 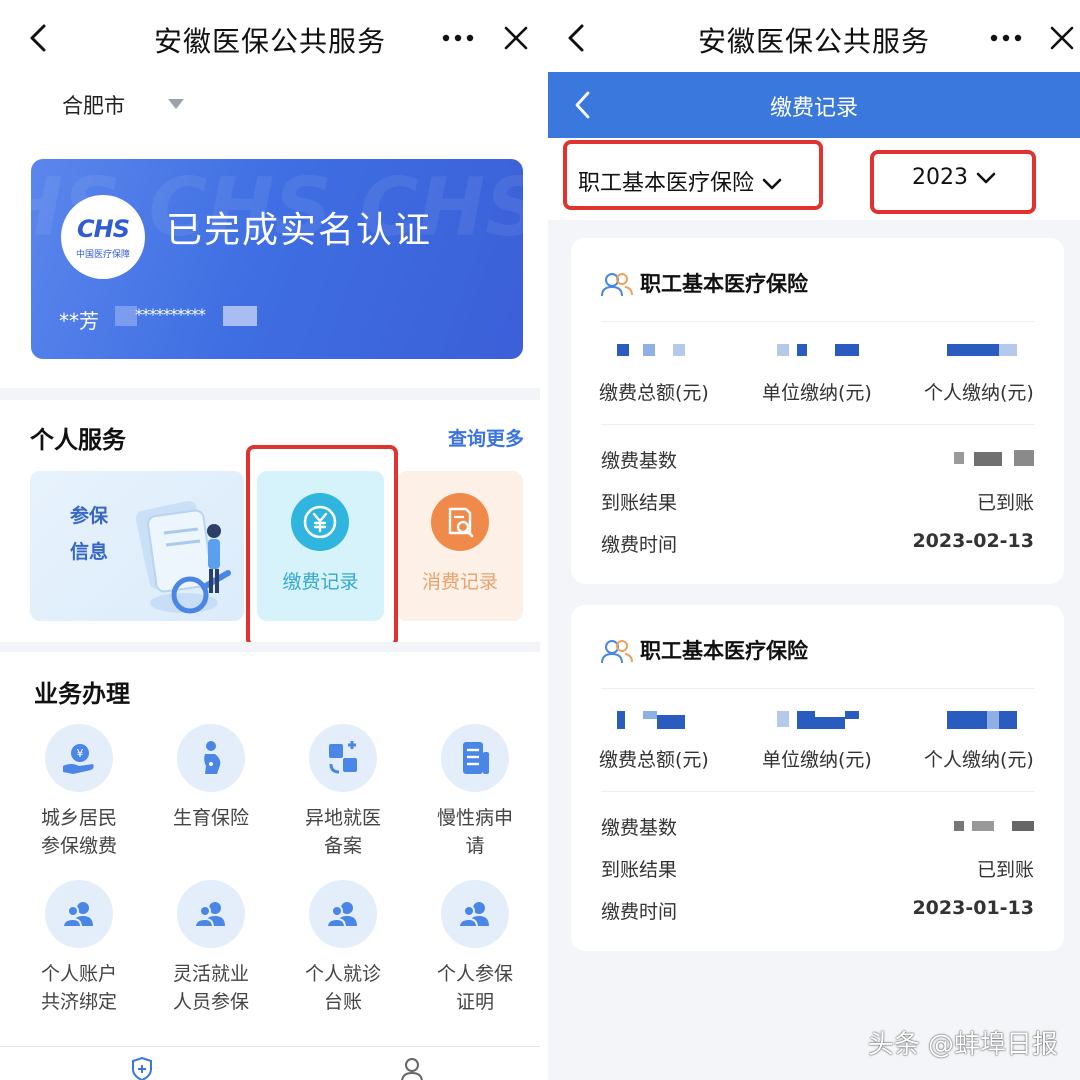 I want to click on biz-item-chronic-disease: 慢性病申请, so click(x=475, y=792).